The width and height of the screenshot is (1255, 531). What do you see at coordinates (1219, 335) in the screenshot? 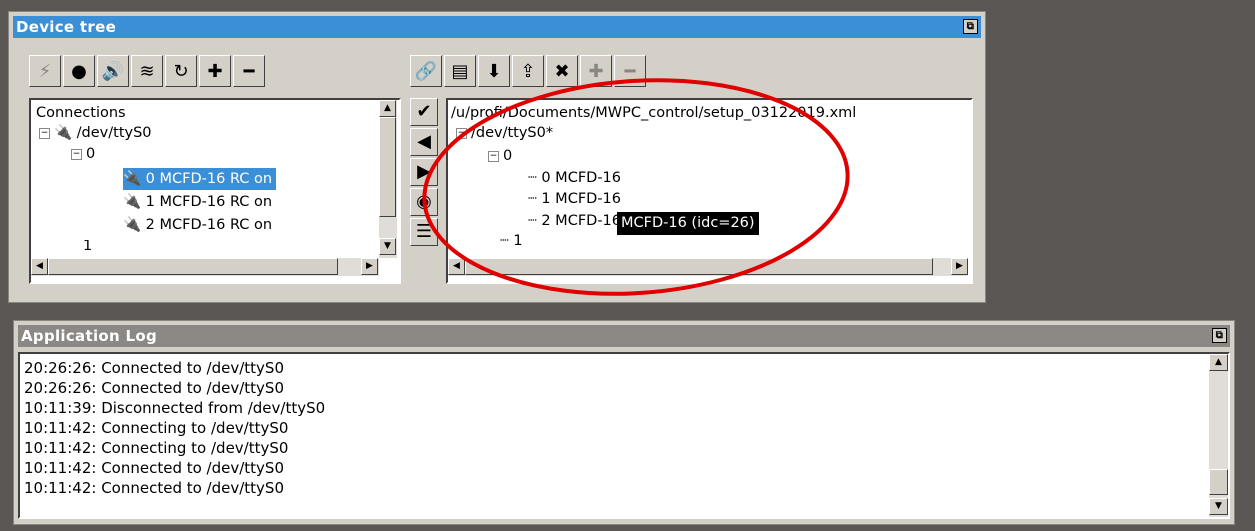
I see `float-window-icon: ⧉` at bounding box center [1219, 335].